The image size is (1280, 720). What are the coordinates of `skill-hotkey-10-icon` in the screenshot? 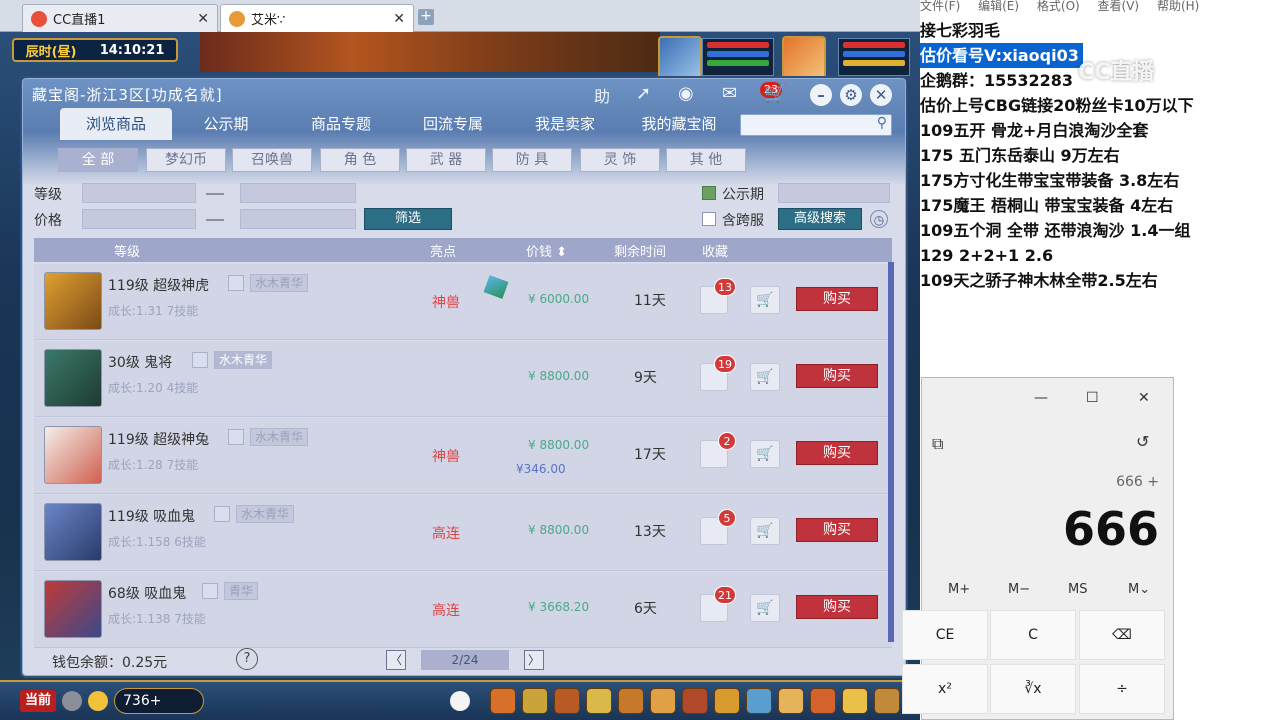 It's located at (791, 701).